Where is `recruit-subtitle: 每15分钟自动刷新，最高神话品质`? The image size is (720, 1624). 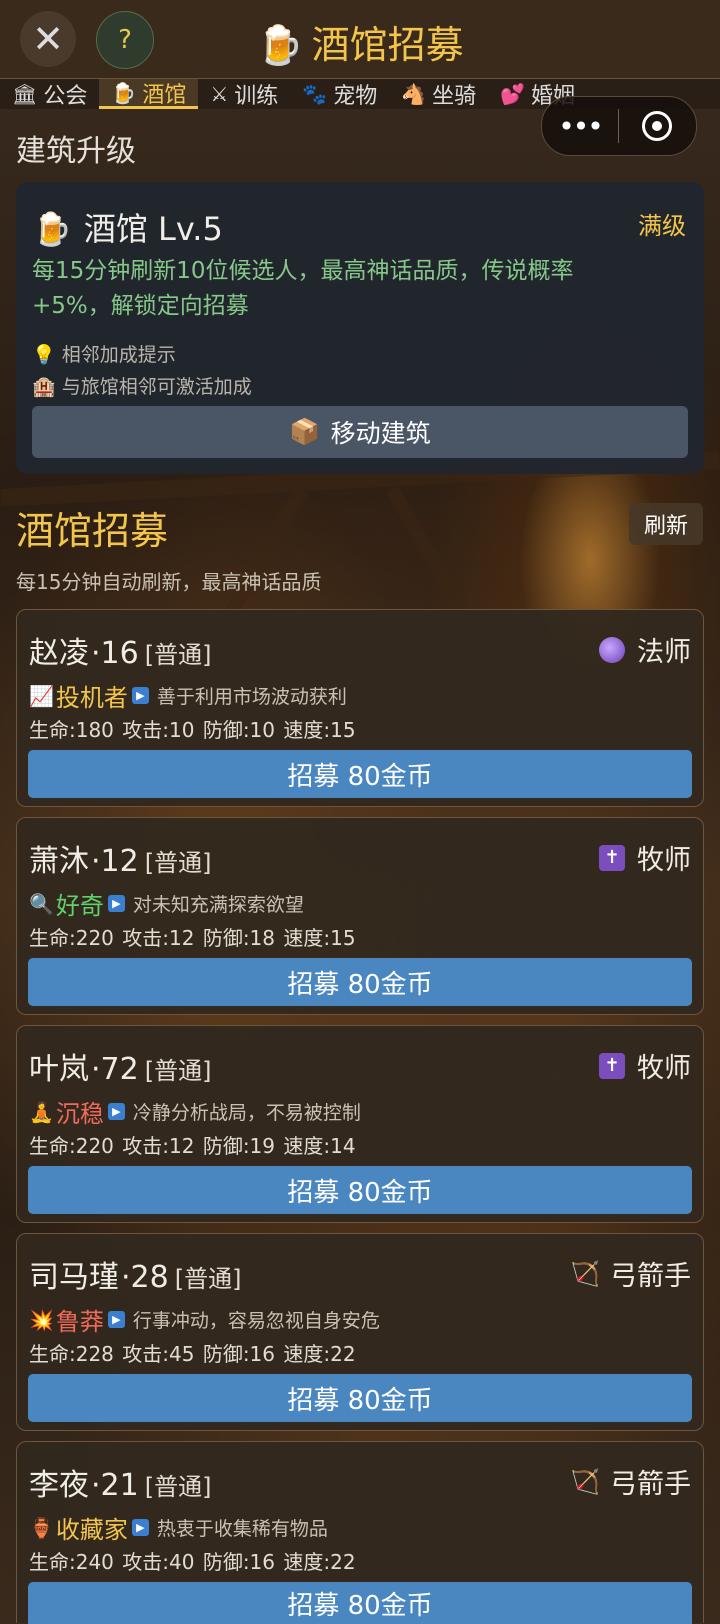
recruit-subtitle: 每15分钟自动刷新，最高神话品质 is located at coordinates (169, 582).